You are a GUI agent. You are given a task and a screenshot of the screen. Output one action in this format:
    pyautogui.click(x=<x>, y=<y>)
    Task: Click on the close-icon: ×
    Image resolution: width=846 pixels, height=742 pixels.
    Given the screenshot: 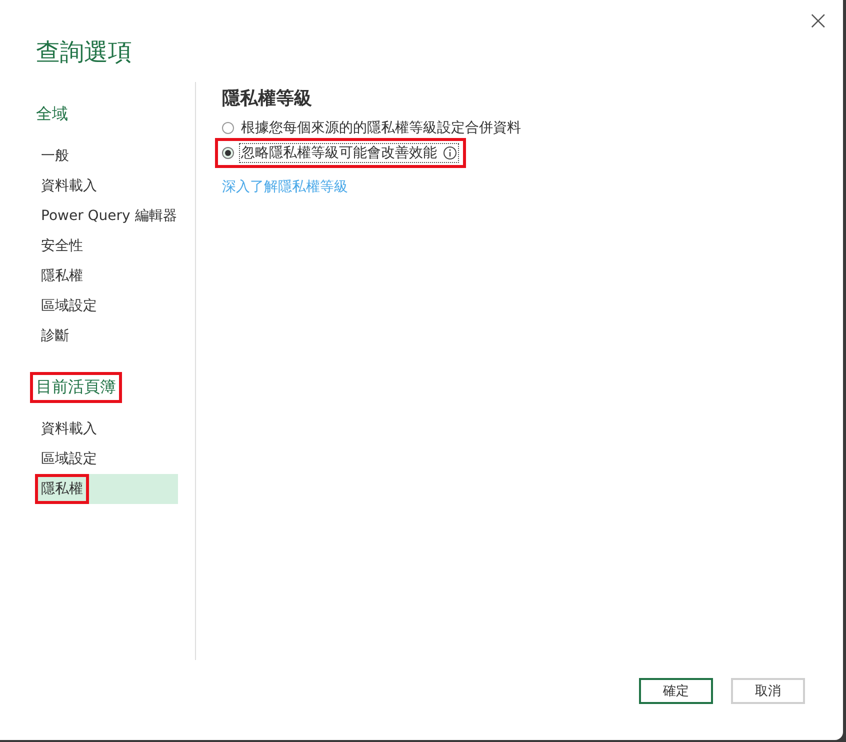 What is the action you would take?
    pyautogui.click(x=818, y=21)
    